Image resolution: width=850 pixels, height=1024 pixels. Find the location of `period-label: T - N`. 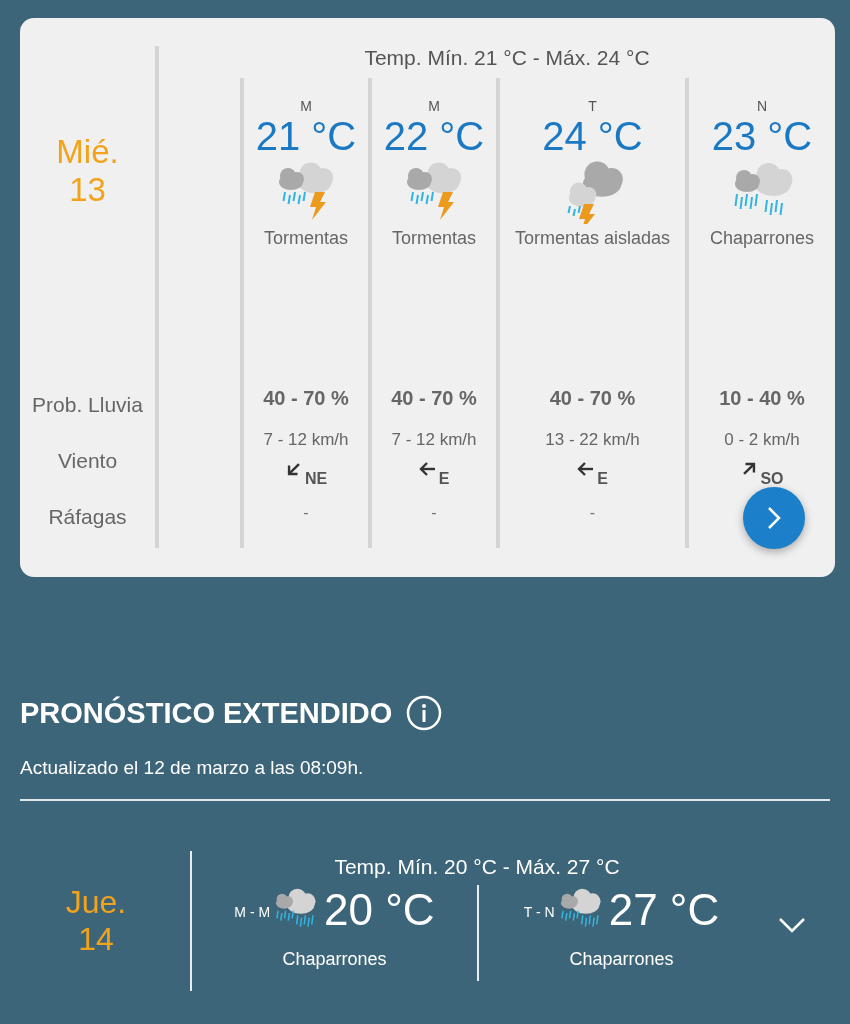

period-label: T - N is located at coordinates (539, 912).